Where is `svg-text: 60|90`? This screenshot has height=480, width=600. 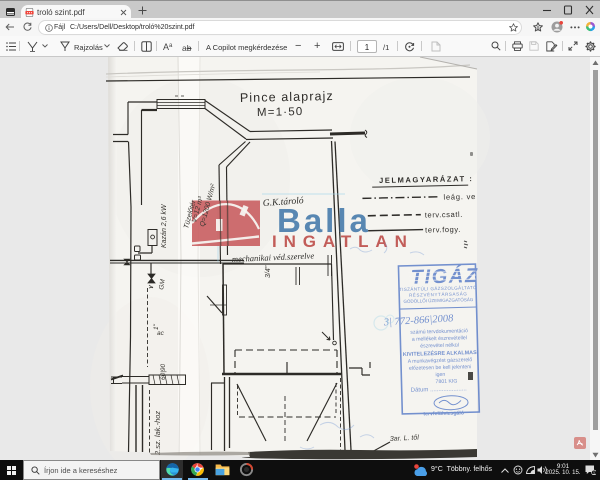 svg-text: 60|90 is located at coordinates (163, 371).